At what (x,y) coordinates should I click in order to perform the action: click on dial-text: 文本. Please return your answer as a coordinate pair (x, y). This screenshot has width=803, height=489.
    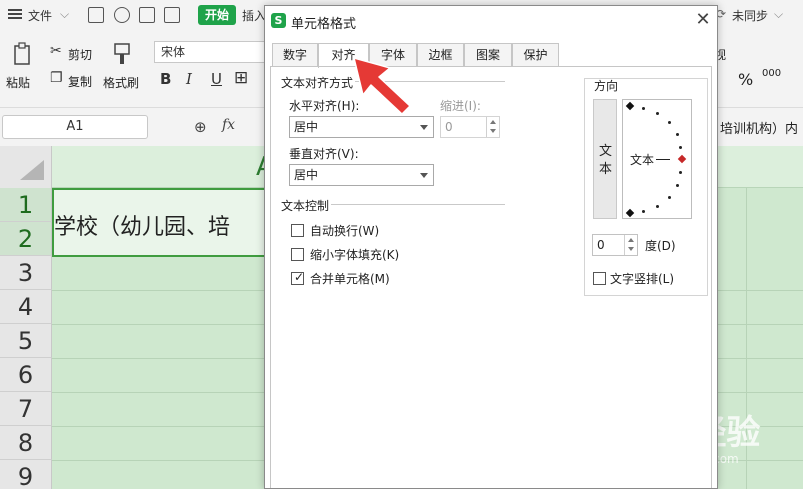
    Looking at the image, I should click on (642, 160).